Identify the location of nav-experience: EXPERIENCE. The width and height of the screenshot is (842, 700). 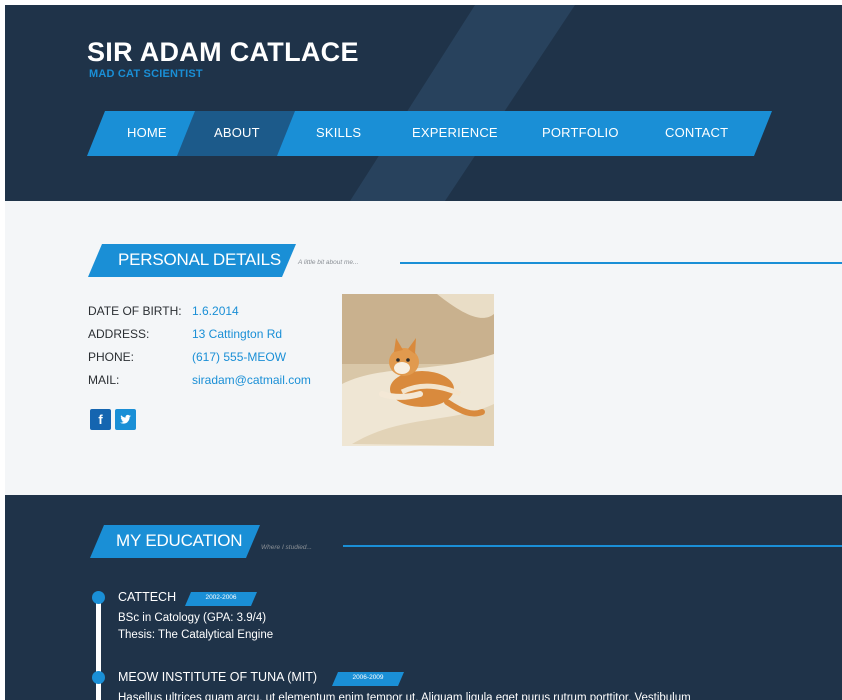
(455, 132).